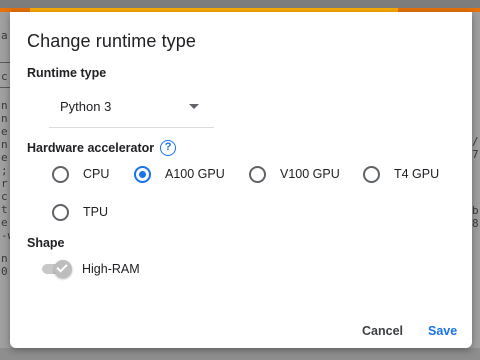 This screenshot has width=480, height=360. I want to click on runtime-type-select: Python 3, so click(131, 110).